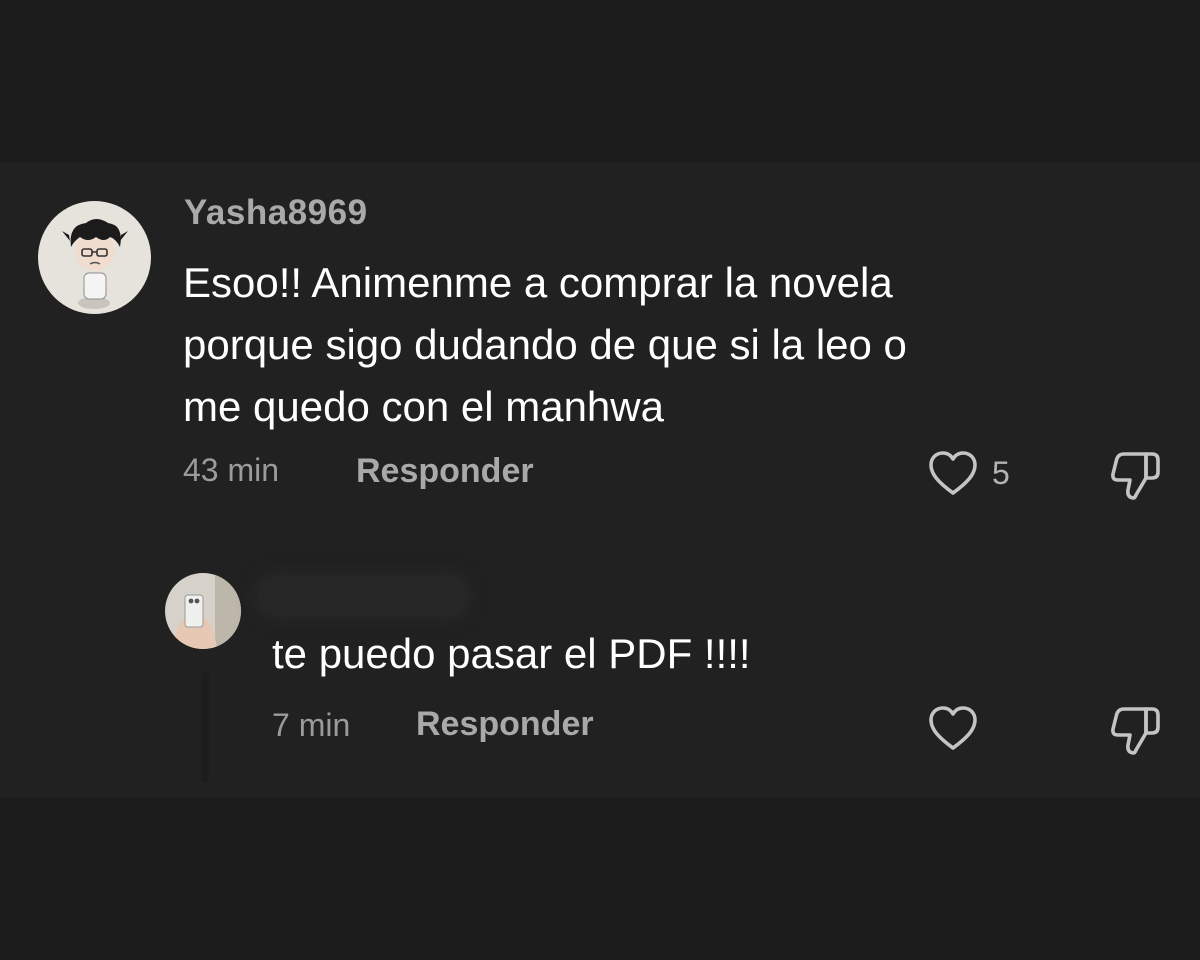  What do you see at coordinates (231, 470) in the screenshot?
I see `comment-timestamp: 43 min` at bounding box center [231, 470].